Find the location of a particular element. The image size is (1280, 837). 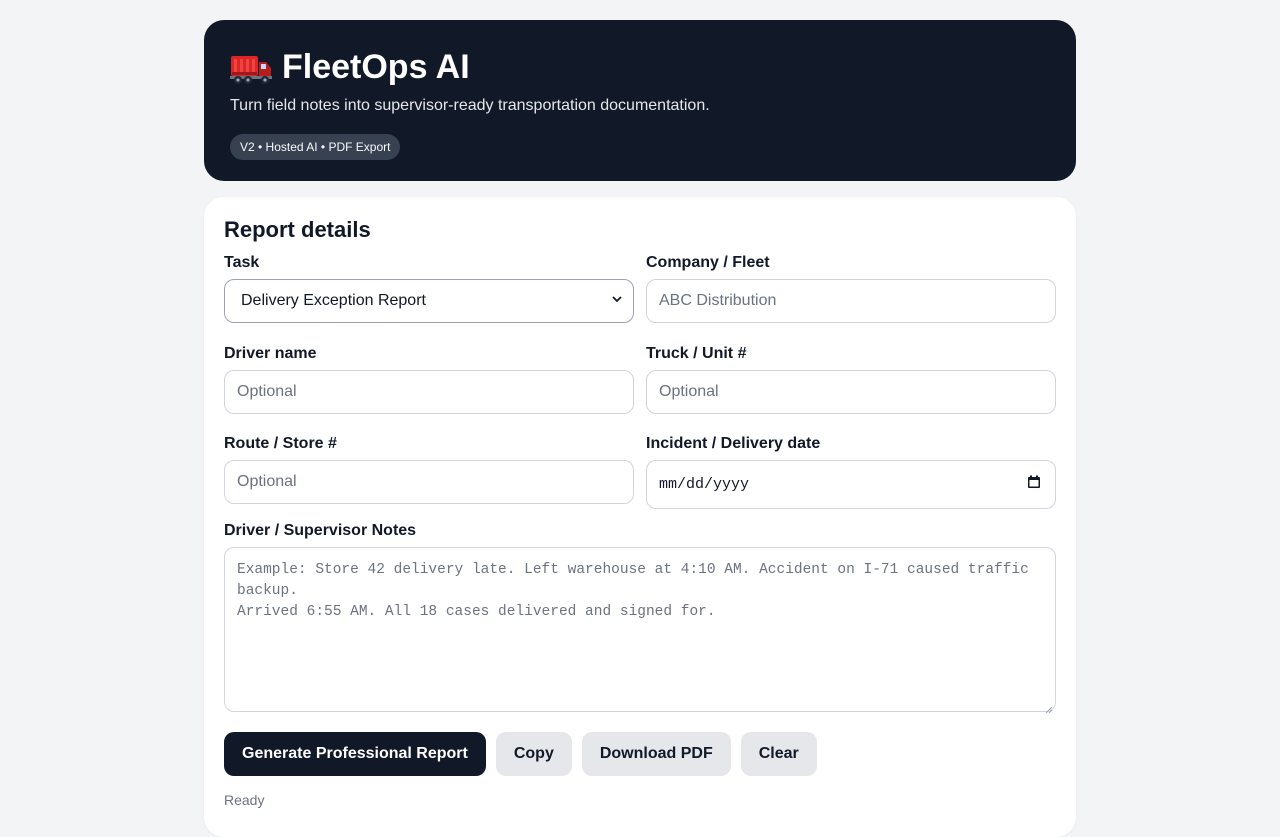

route-label: Route / Store # is located at coordinates (280, 443).